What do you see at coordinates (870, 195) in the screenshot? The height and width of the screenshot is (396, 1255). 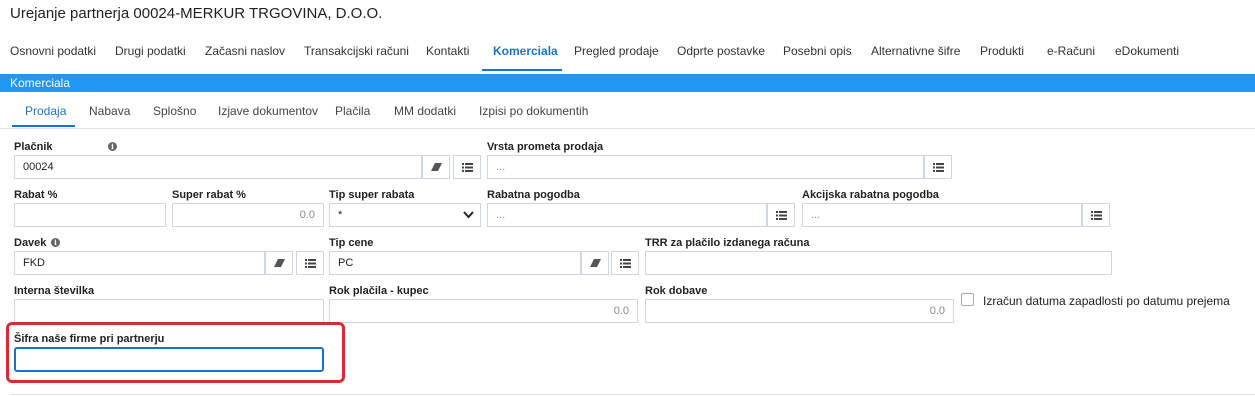 I see `akcijska-pogodba-label: Akcijska rabatna pogodba` at bounding box center [870, 195].